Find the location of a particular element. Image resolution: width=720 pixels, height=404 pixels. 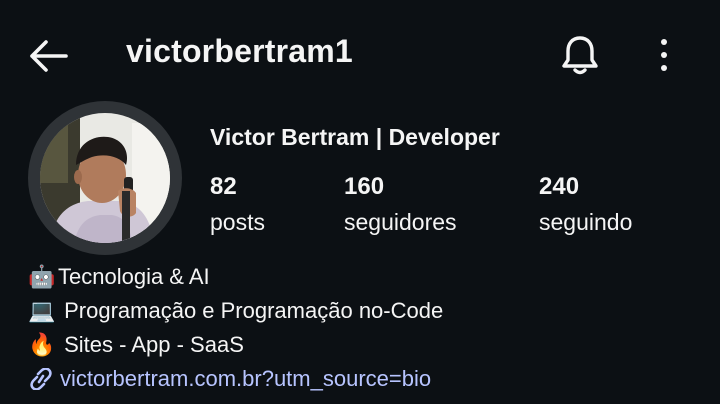

profile-display-name: Victor Bertram | Developer is located at coordinates (355, 137).